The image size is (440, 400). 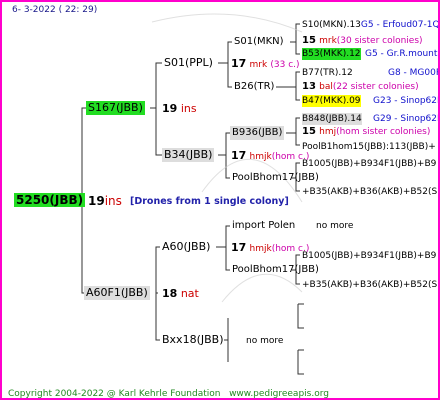 What do you see at coordinates (360, 86) in the screenshot?
I see `b26-count: 13 bal(22 sister colonies)` at bounding box center [360, 86].